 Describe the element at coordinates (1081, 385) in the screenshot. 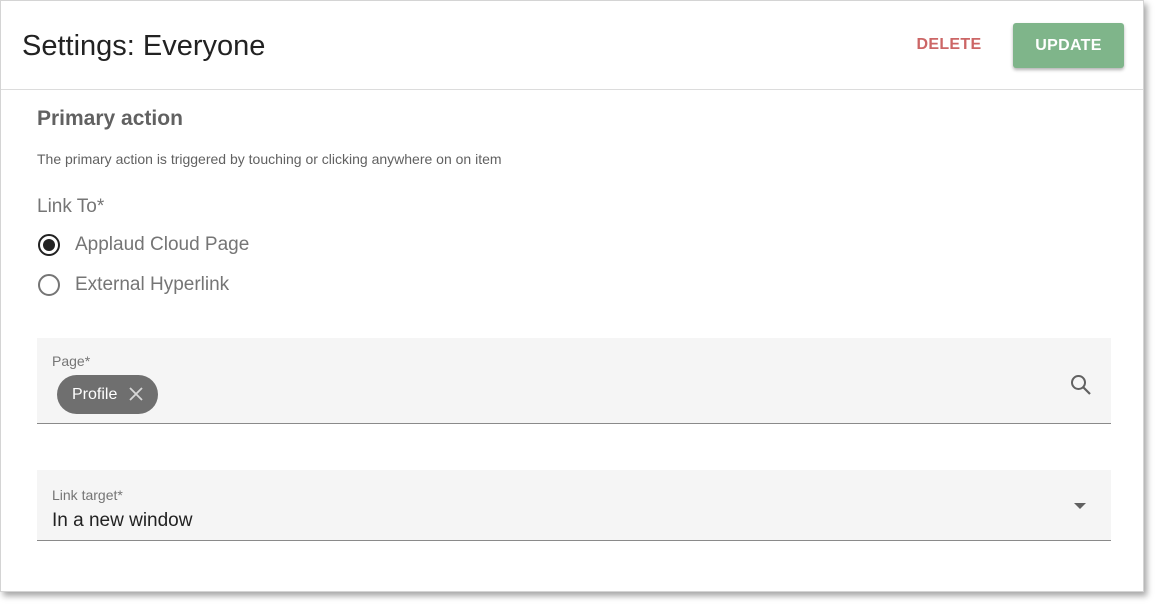

I see `search-icon` at that location.